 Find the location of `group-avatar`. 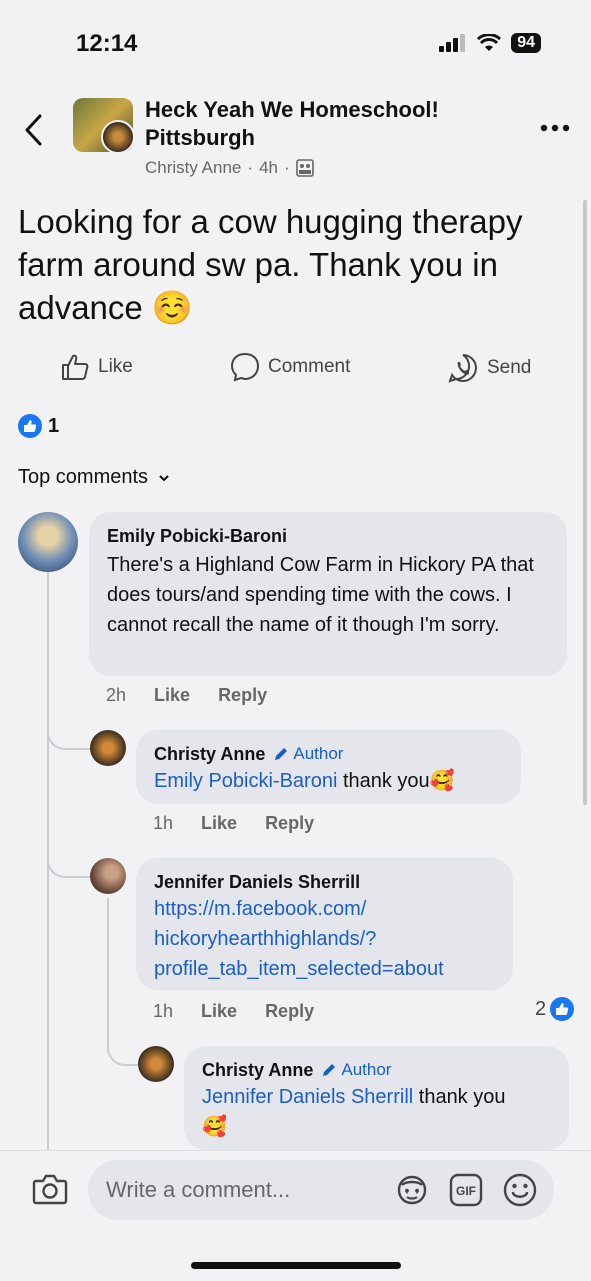

group-avatar is located at coordinates (103, 125).